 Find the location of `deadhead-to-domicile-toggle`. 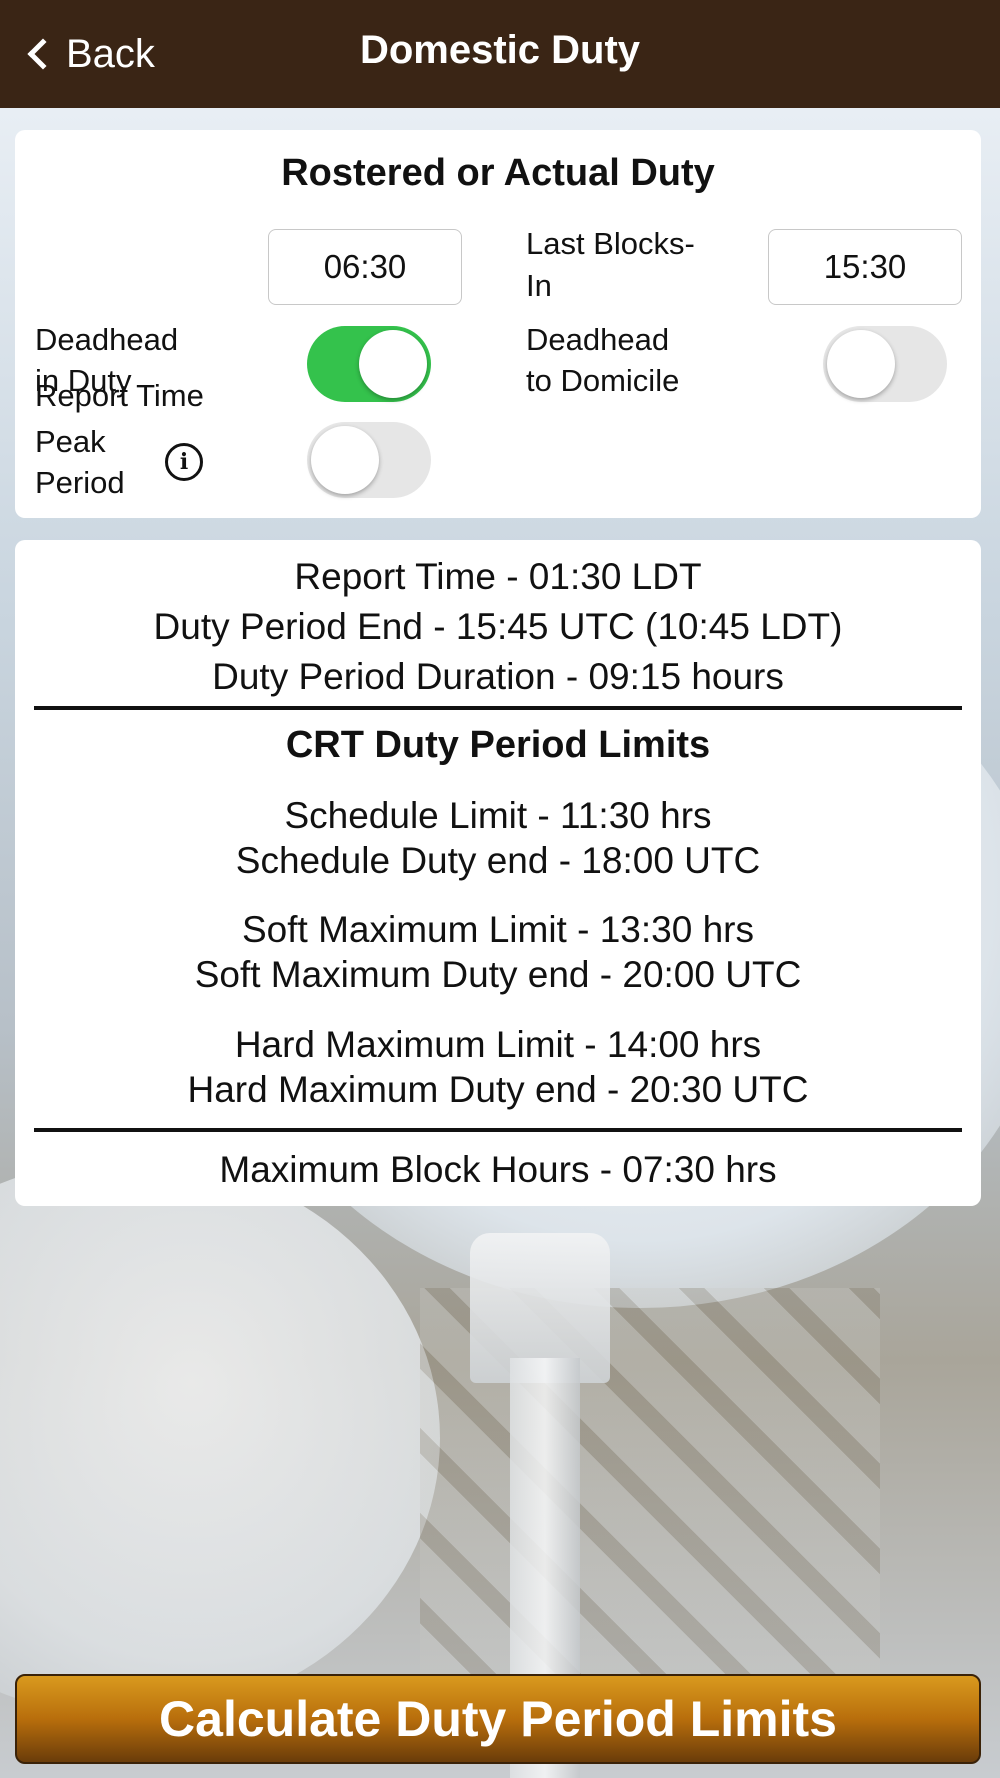

deadhead-to-domicile-toggle is located at coordinates (885, 364).